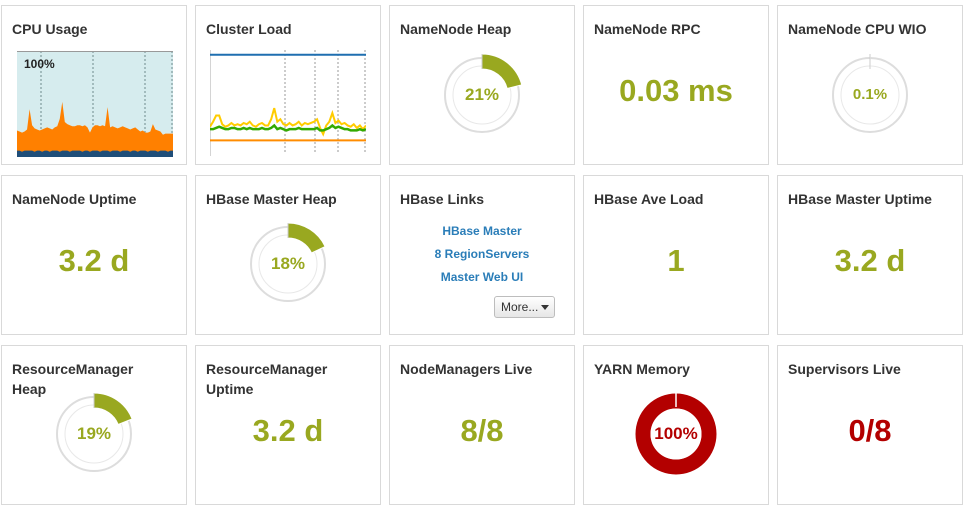  Describe the element at coordinates (289, 379) in the screenshot. I see `widget-title: ResourceManager Uptime` at that location.